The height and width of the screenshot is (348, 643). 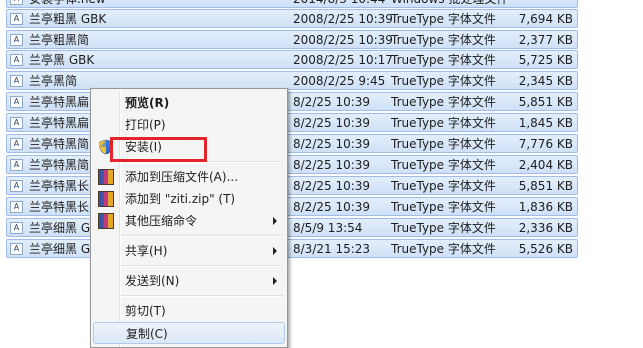 What do you see at coordinates (189, 333) in the screenshot?
I see `menu-item-copy: 复制(C)` at bounding box center [189, 333].